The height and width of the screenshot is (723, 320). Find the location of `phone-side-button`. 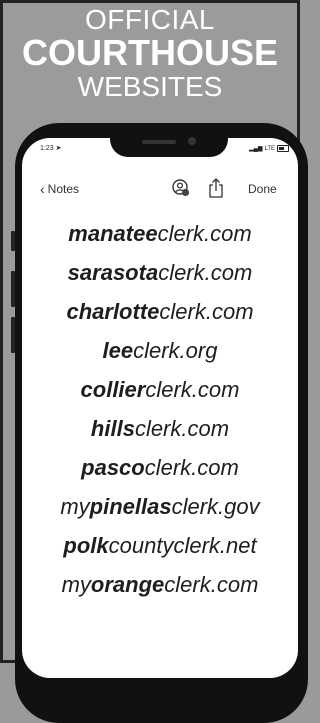

phone-side-button is located at coordinates (13, 241).